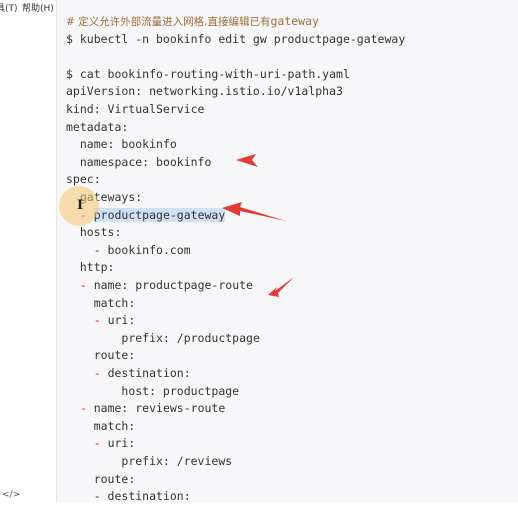 The width and height of the screenshot is (518, 505). Describe the element at coordinates (142, 496) in the screenshot. I see `code-token: - destination:` at that location.